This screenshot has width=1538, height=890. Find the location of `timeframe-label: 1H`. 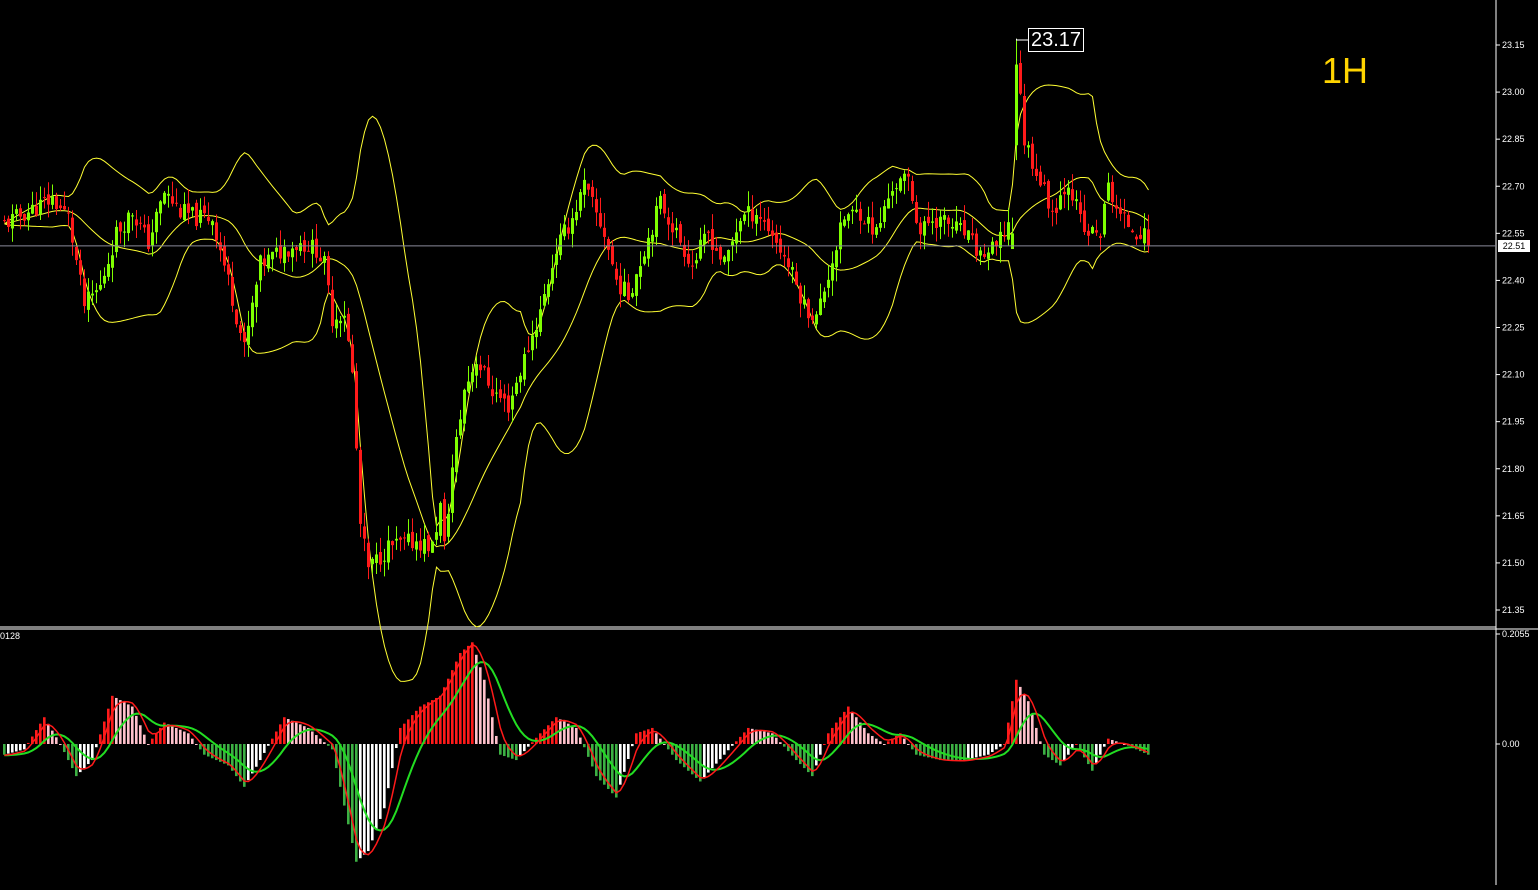

timeframe-label: 1H is located at coordinates (1345, 70).